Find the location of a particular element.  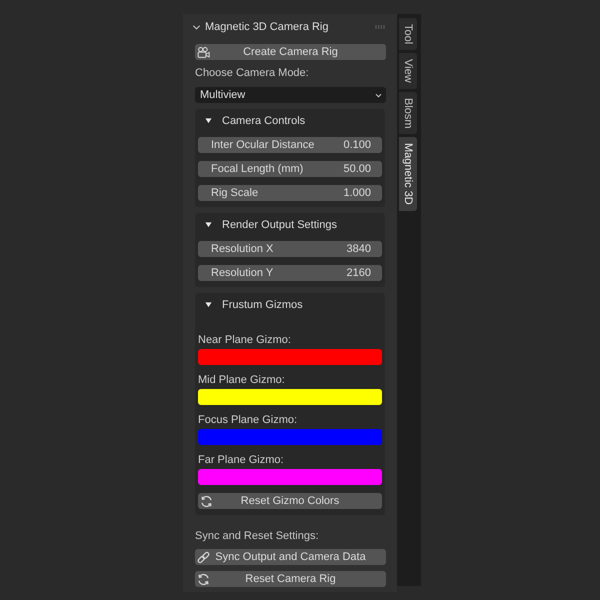

field-value: 1.000 is located at coordinates (357, 193).